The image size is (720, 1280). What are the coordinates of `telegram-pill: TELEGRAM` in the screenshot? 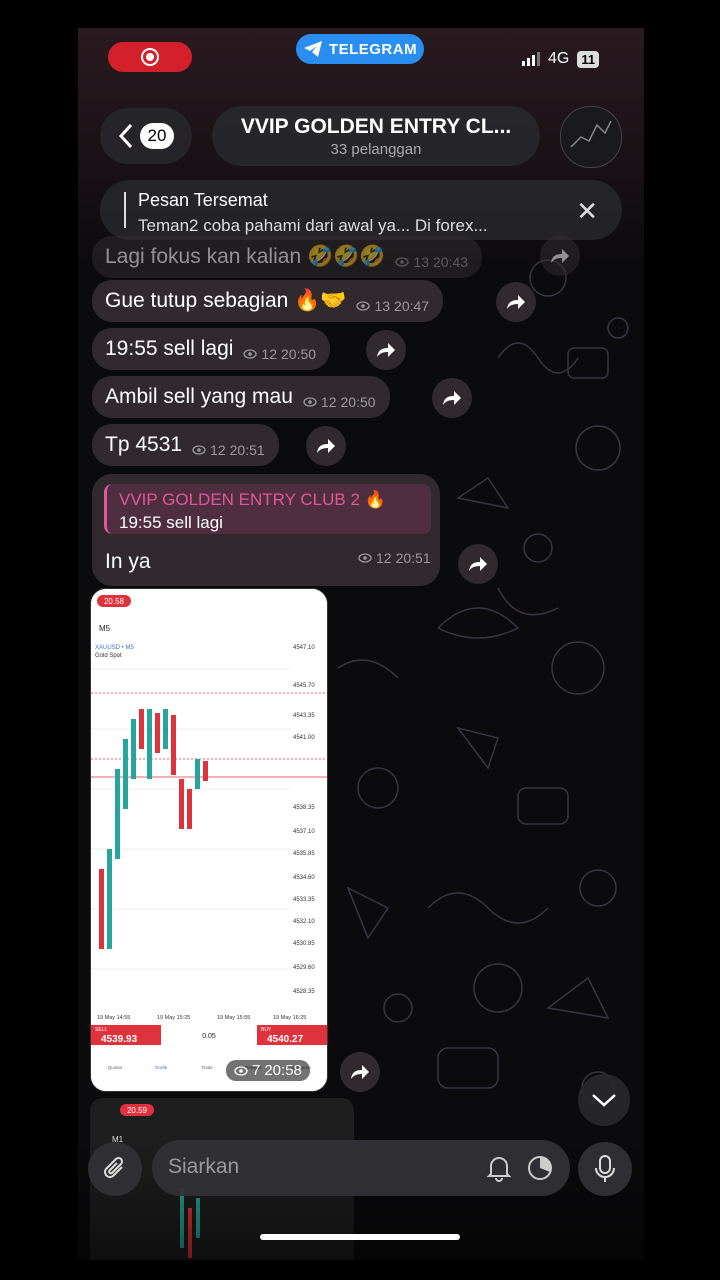 It's located at (360, 49).